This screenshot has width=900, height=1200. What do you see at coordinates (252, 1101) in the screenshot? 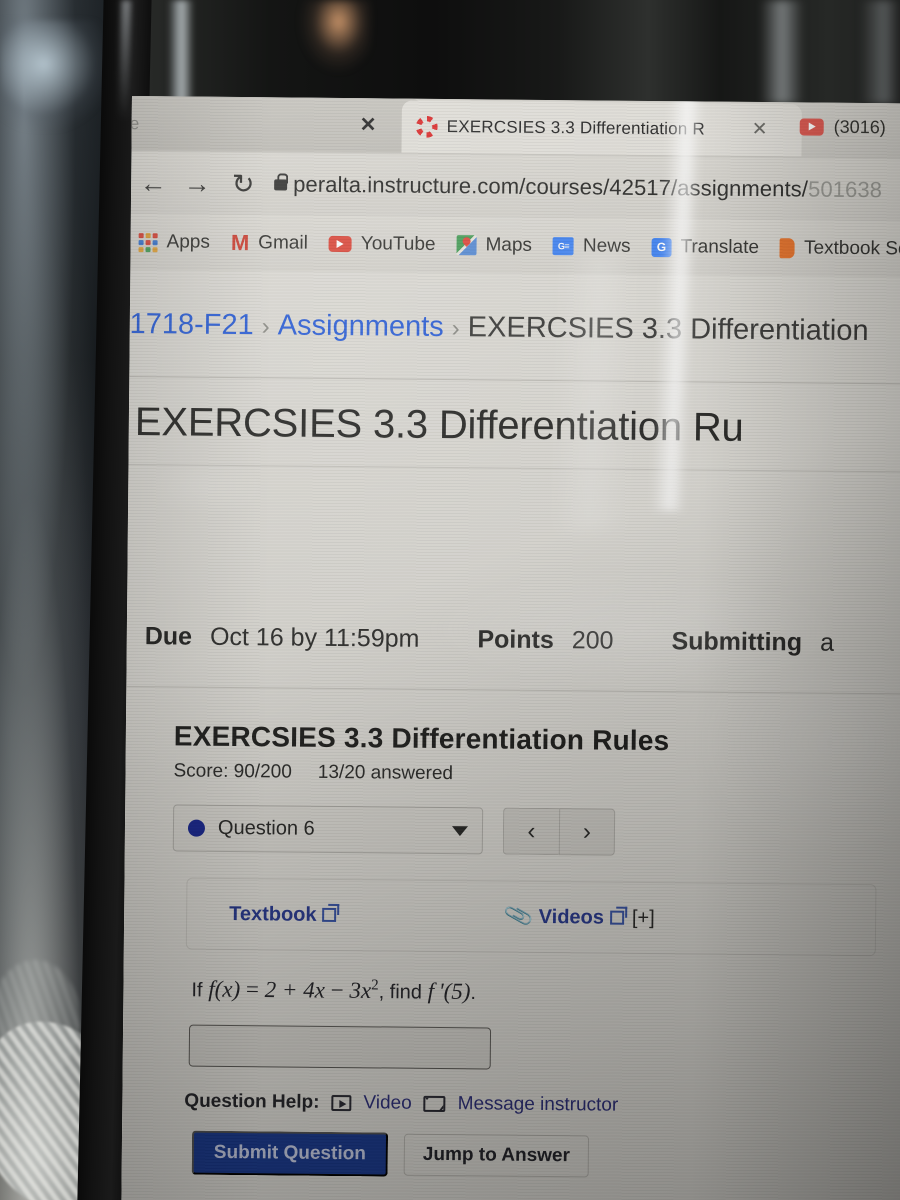
I see `question-help-label: Question Help:` at bounding box center [252, 1101].